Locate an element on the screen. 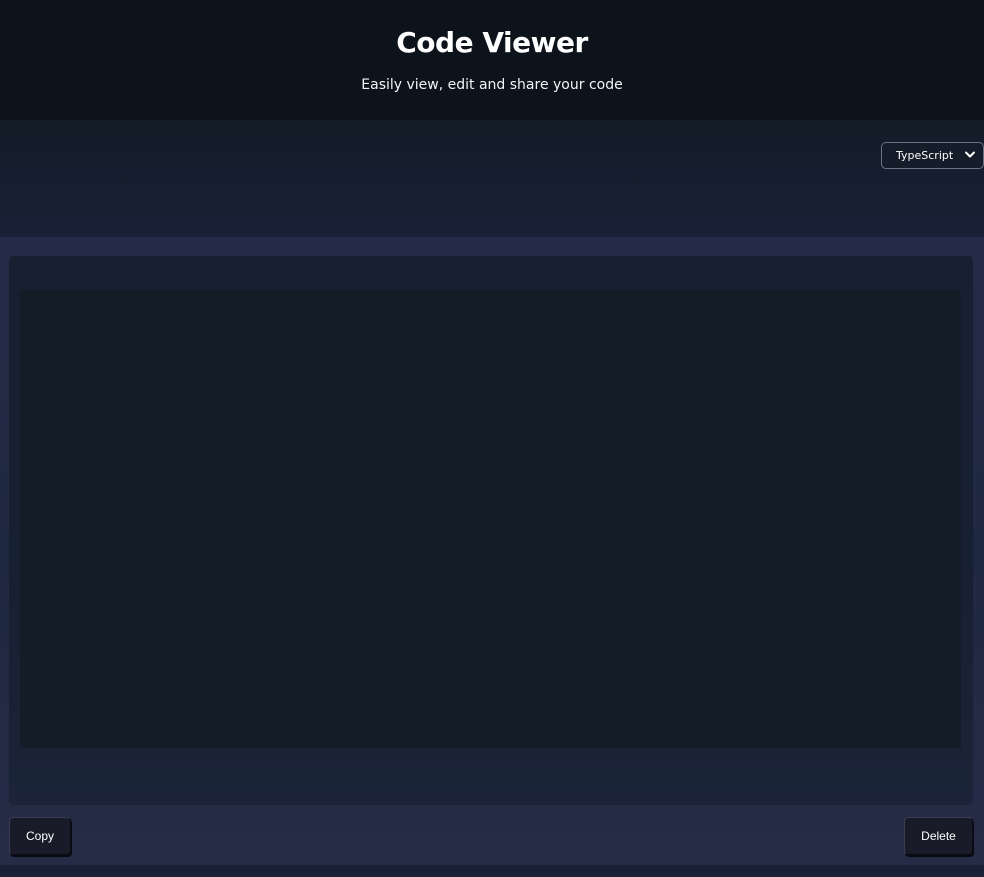 Image resolution: width=984 pixels, height=877 pixels. page-title: Code Viewer is located at coordinates (492, 42).